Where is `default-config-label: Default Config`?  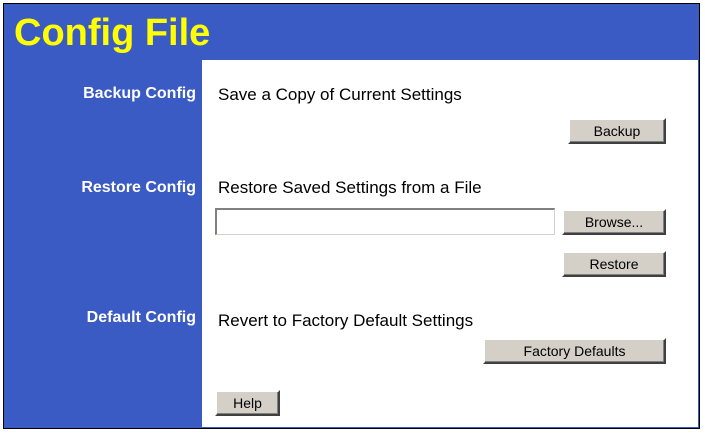
default-config-label: Default Config is located at coordinates (141, 317).